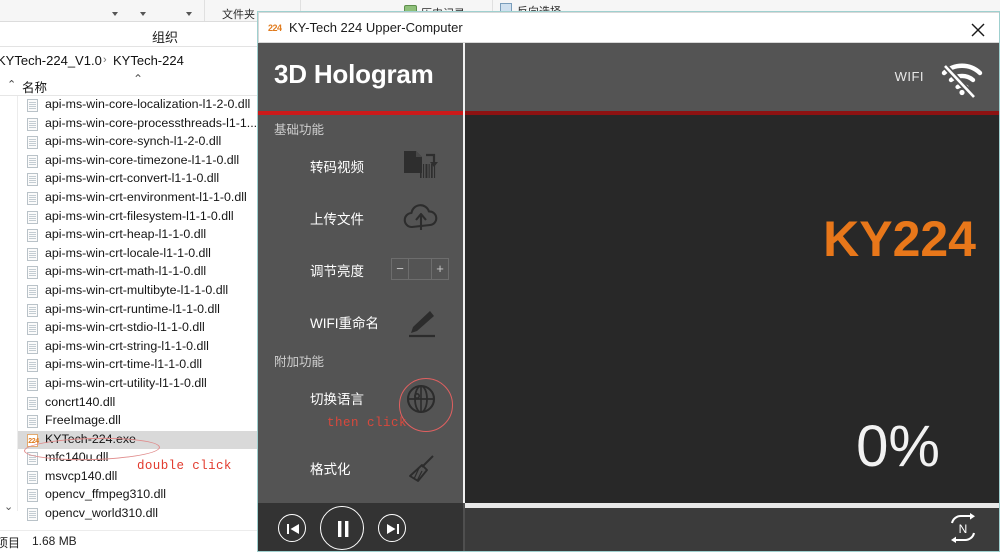  What do you see at coordinates (143, 14) in the screenshot?
I see `ribbon-caret-2-icon` at bounding box center [143, 14].